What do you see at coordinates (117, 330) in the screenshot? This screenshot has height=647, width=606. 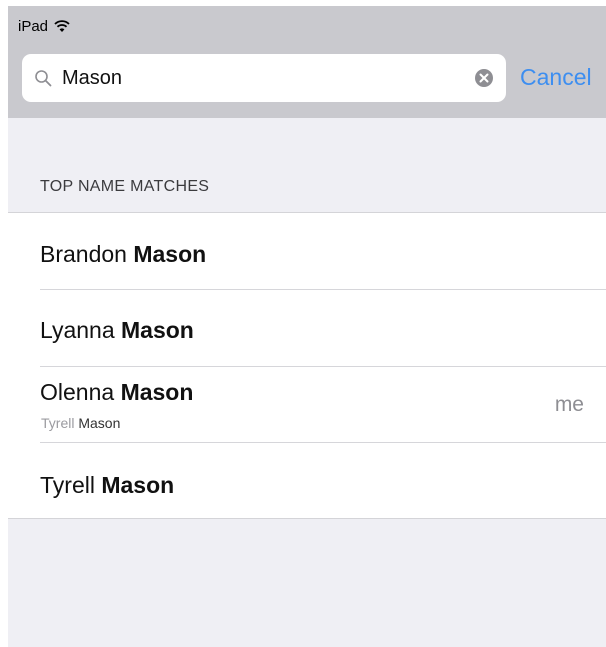 I see `contact-name: Lyanna Mason` at bounding box center [117, 330].